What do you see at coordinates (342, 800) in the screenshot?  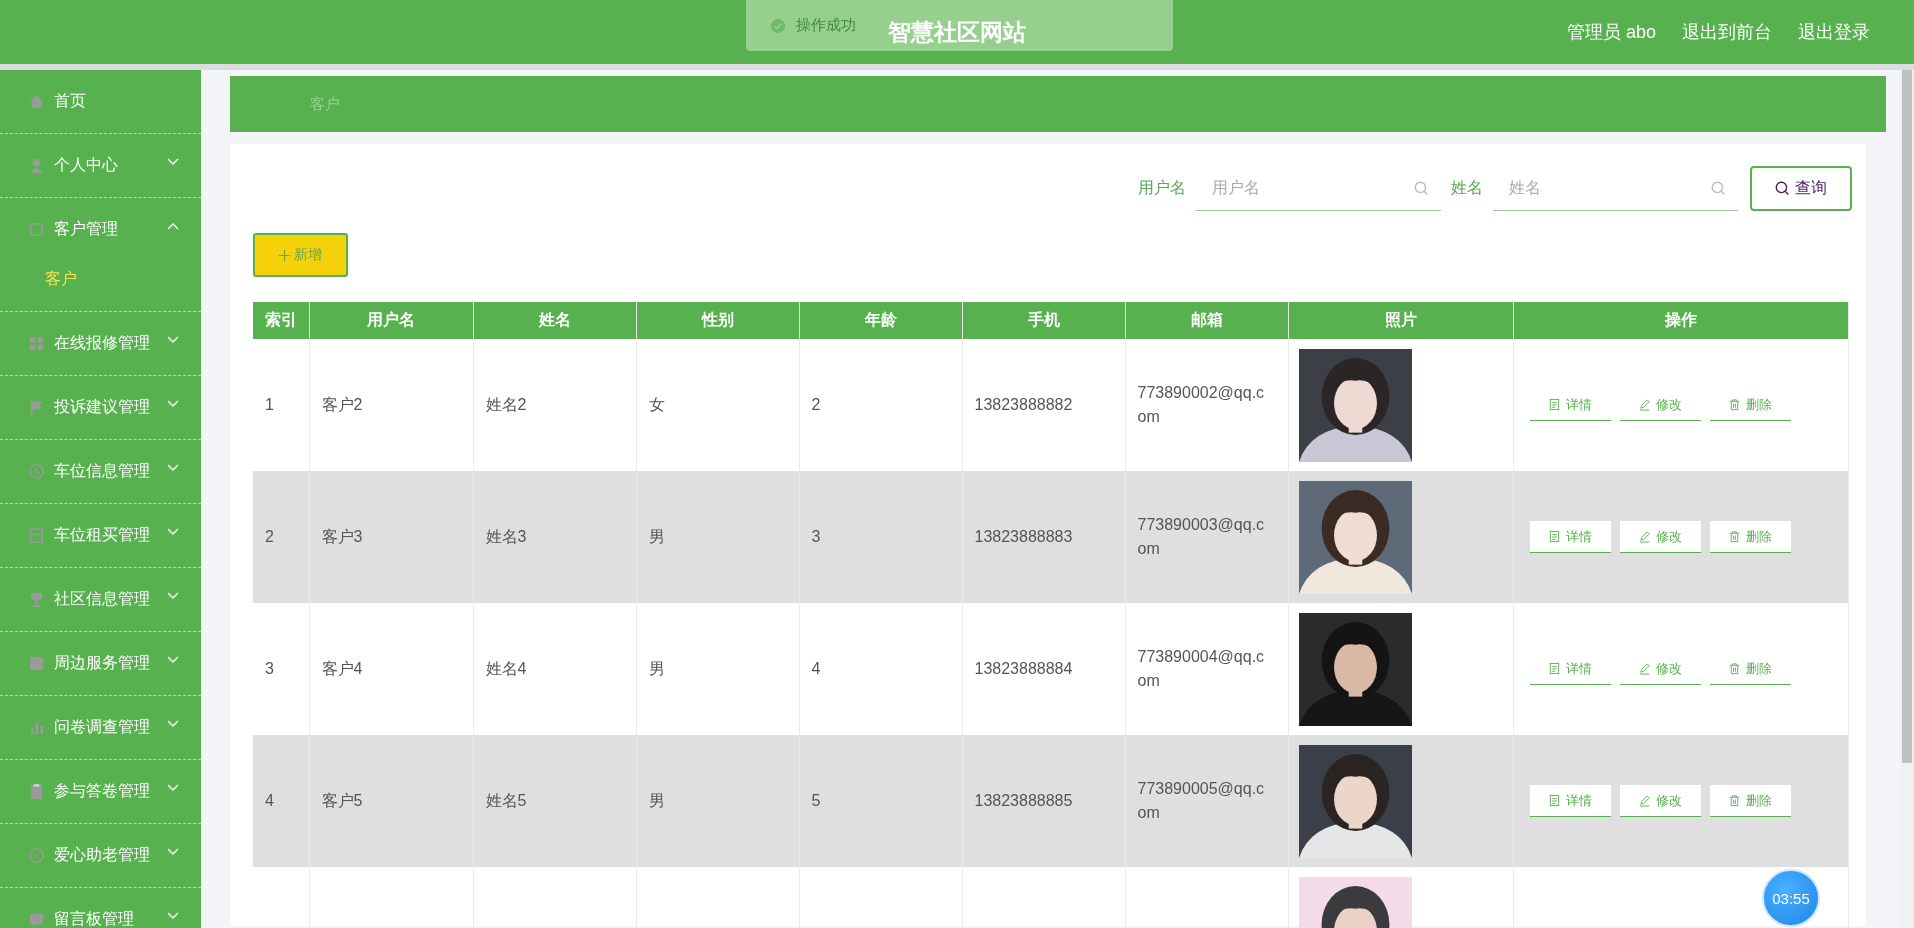 I see `username-cell-text: 客户5` at bounding box center [342, 800].